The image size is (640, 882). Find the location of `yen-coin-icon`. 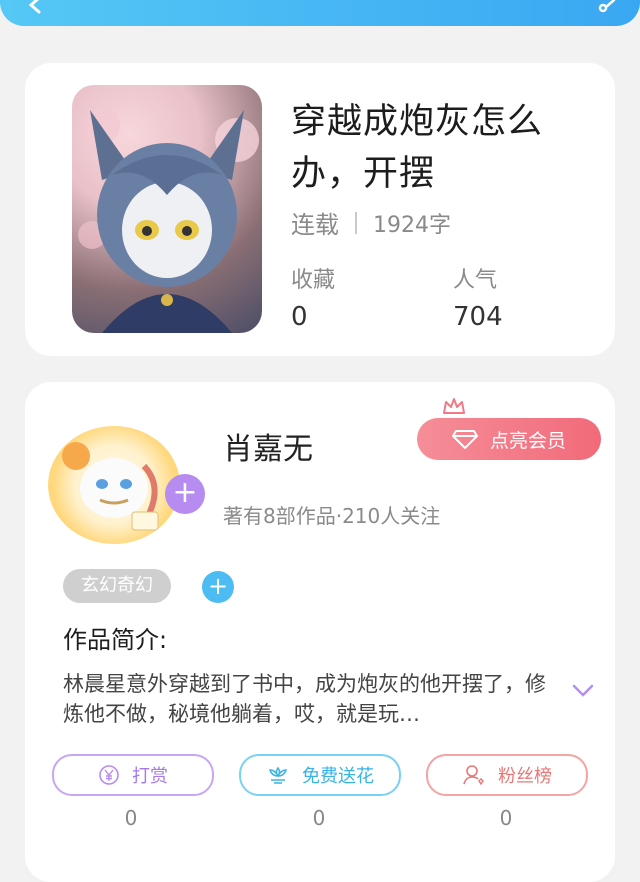

yen-coin-icon is located at coordinates (109, 775).